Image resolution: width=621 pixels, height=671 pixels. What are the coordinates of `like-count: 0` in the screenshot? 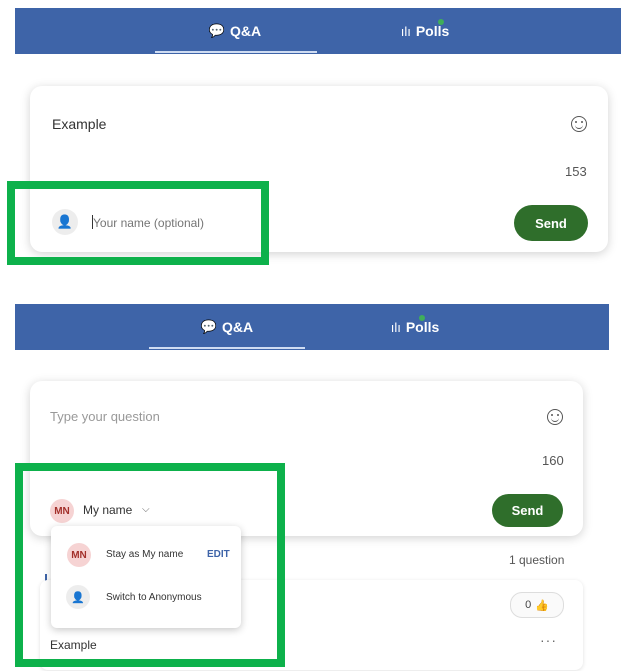 It's located at (528, 605).